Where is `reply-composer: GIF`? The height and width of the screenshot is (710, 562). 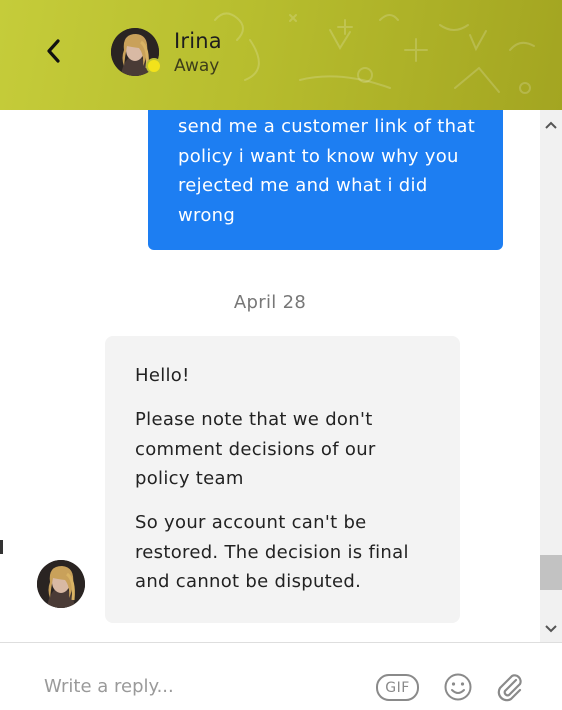 reply-composer: GIF is located at coordinates (281, 676).